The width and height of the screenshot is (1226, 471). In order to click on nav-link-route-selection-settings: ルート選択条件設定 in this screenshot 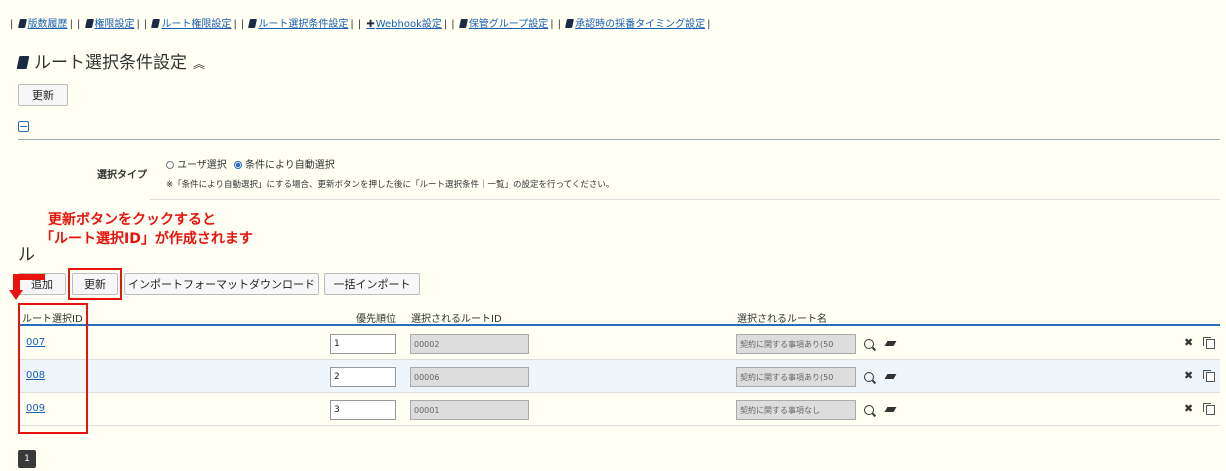, I will do `click(298, 24)`.